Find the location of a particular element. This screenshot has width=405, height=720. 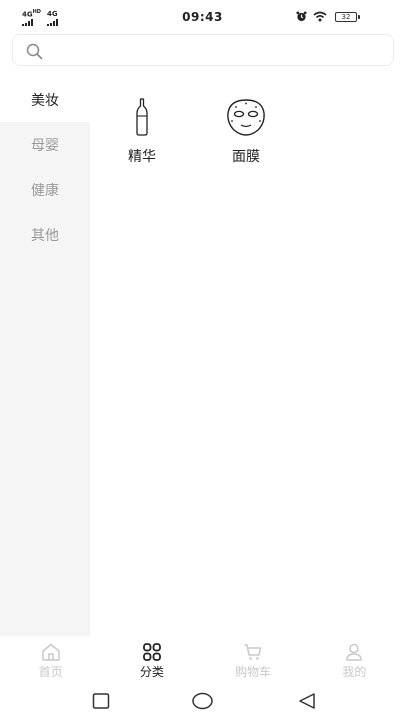

sidebar-item-beauty: 美妆 is located at coordinates (45, 99).